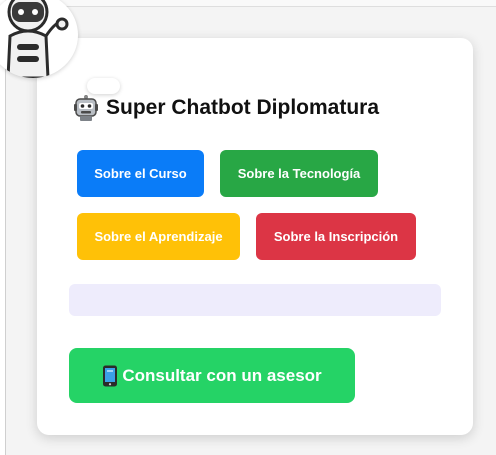 The width and height of the screenshot is (496, 455). I want to click on robot-face-icon, so click(86, 108).